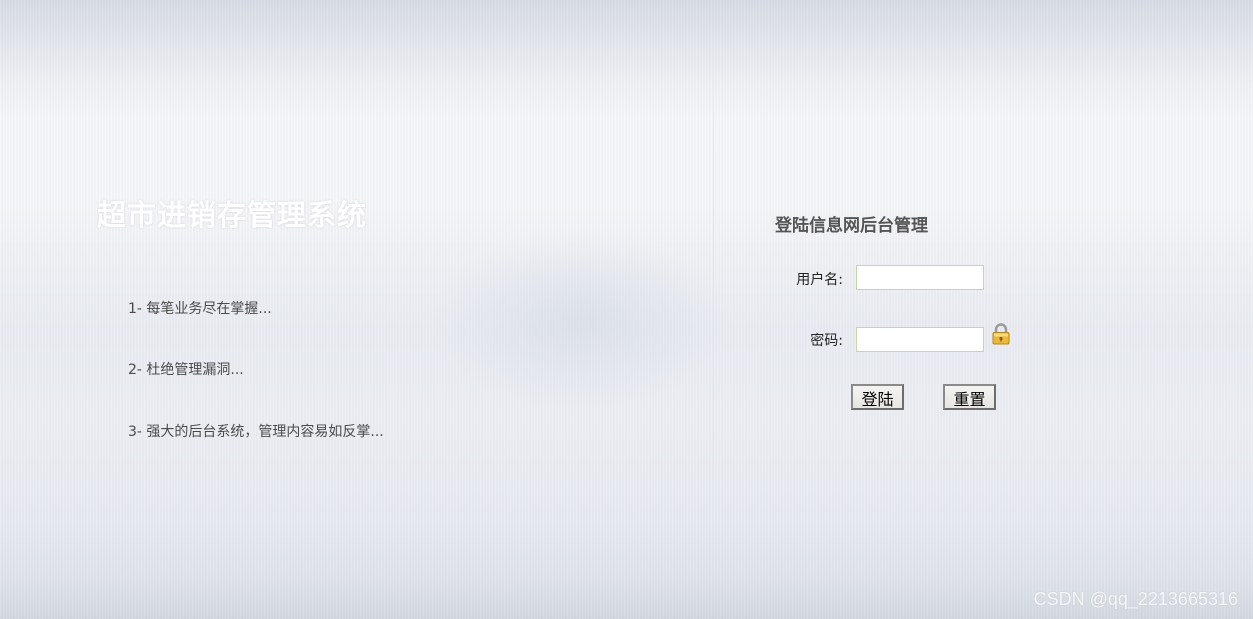 Image resolution: width=1253 pixels, height=619 pixels. I want to click on login-button: 登陆, so click(877, 397).